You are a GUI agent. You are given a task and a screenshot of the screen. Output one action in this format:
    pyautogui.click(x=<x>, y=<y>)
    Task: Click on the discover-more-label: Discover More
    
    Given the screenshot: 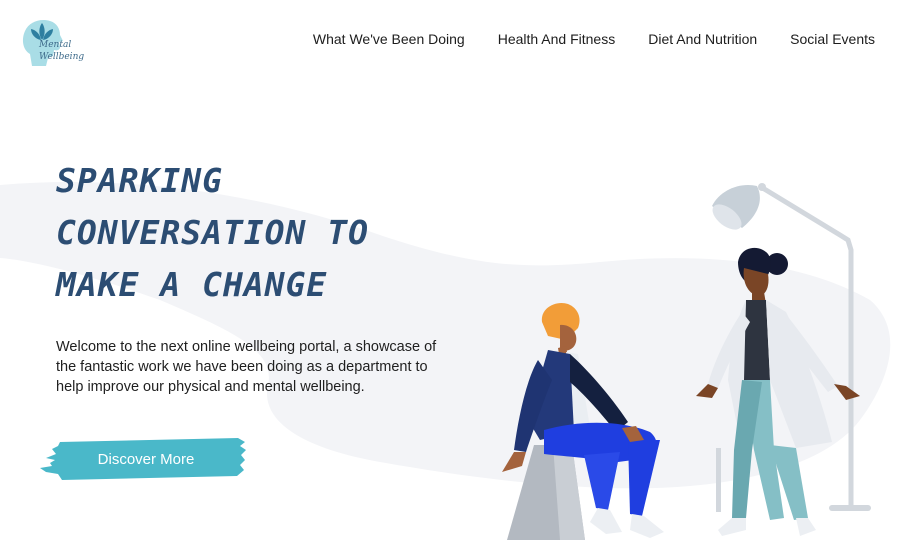 What is the action you would take?
    pyautogui.click(x=146, y=459)
    